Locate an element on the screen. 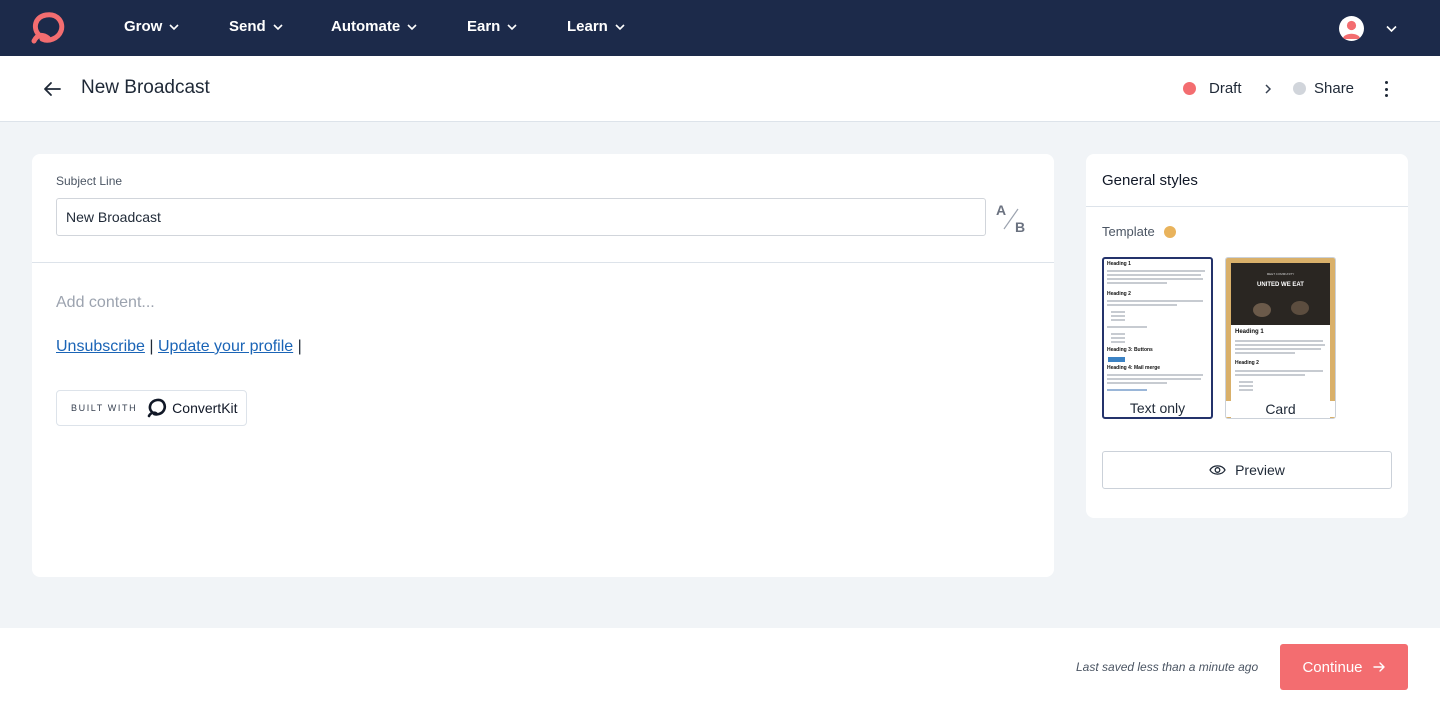 This screenshot has width=1440, height=706. more-options-icon is located at coordinates (1386, 89).